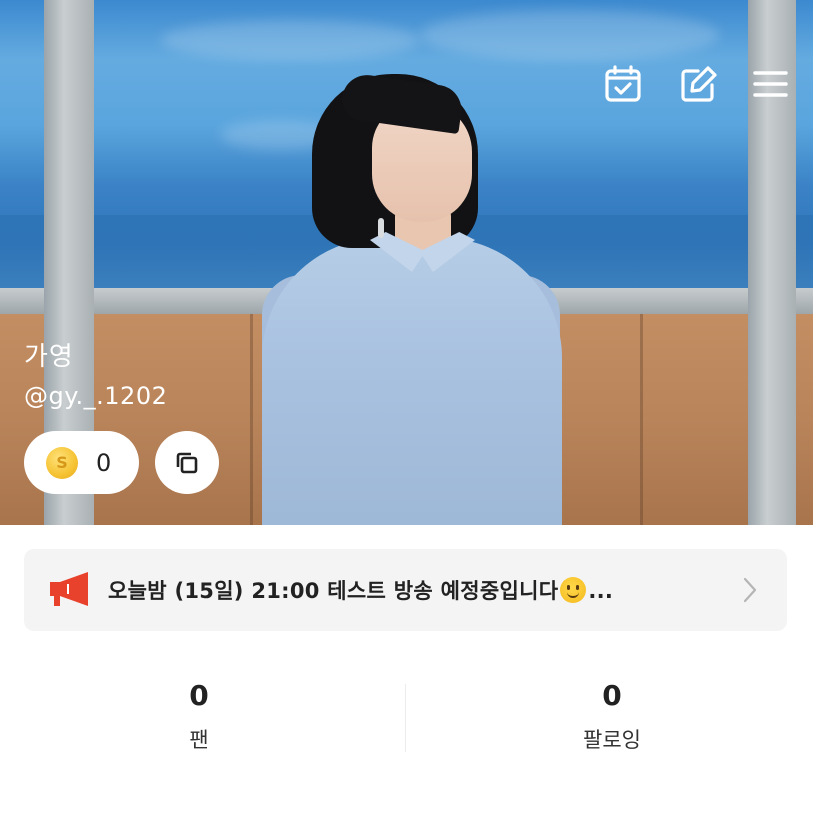  Describe the element at coordinates (612, 740) in the screenshot. I see `following-label: 팔로잉` at that location.